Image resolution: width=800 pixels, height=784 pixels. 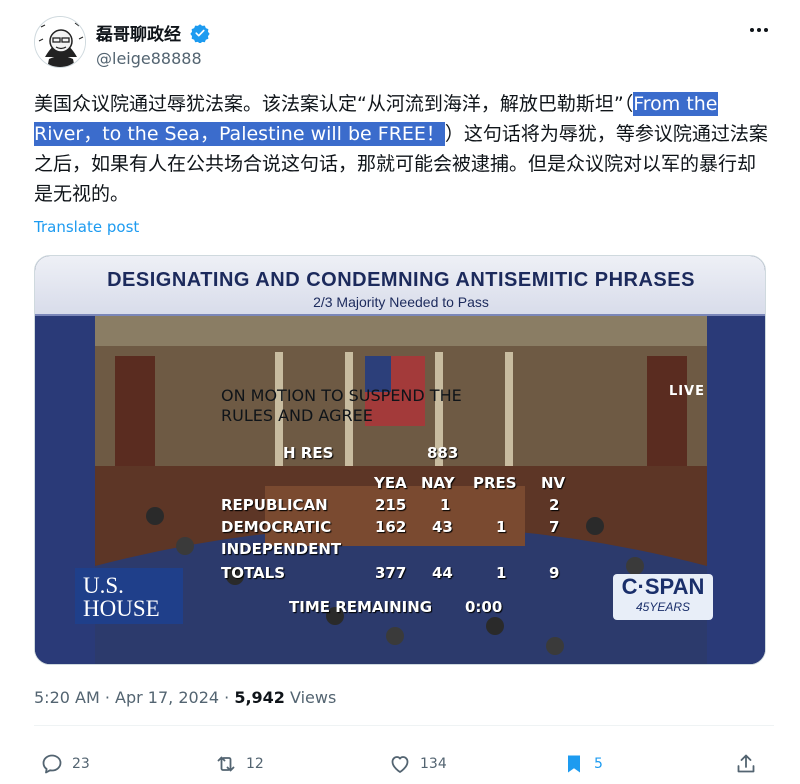 What do you see at coordinates (404, 44) in the screenshot?
I see `post-header: 磊哥聊政经 @leige88888` at bounding box center [404, 44].